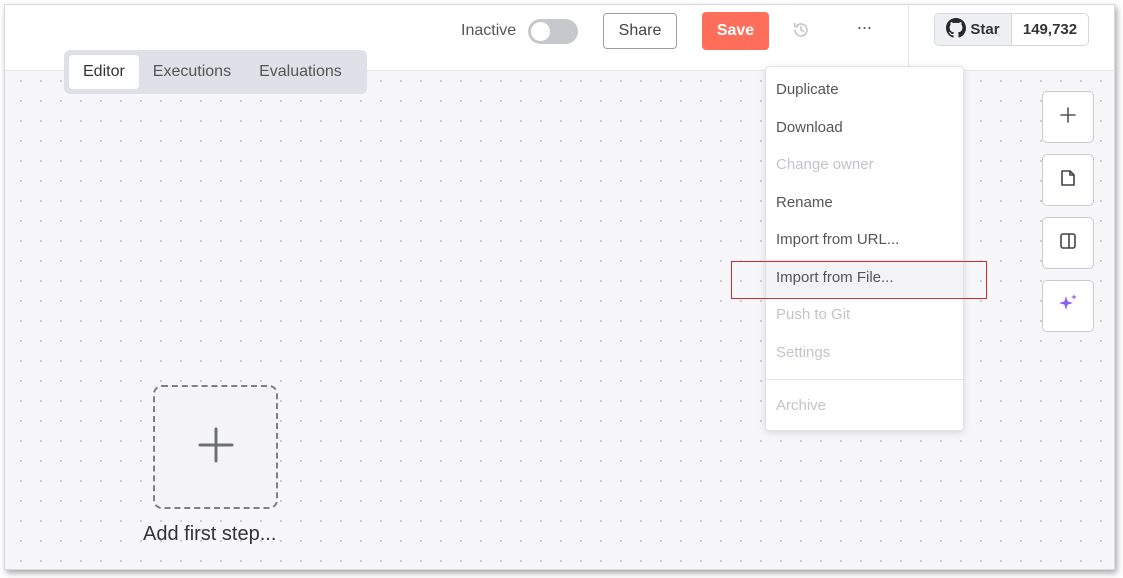 The height and width of the screenshot is (578, 1123). What do you see at coordinates (825, 164) in the screenshot?
I see `menu-item-change-owner: Change owner` at bounding box center [825, 164].